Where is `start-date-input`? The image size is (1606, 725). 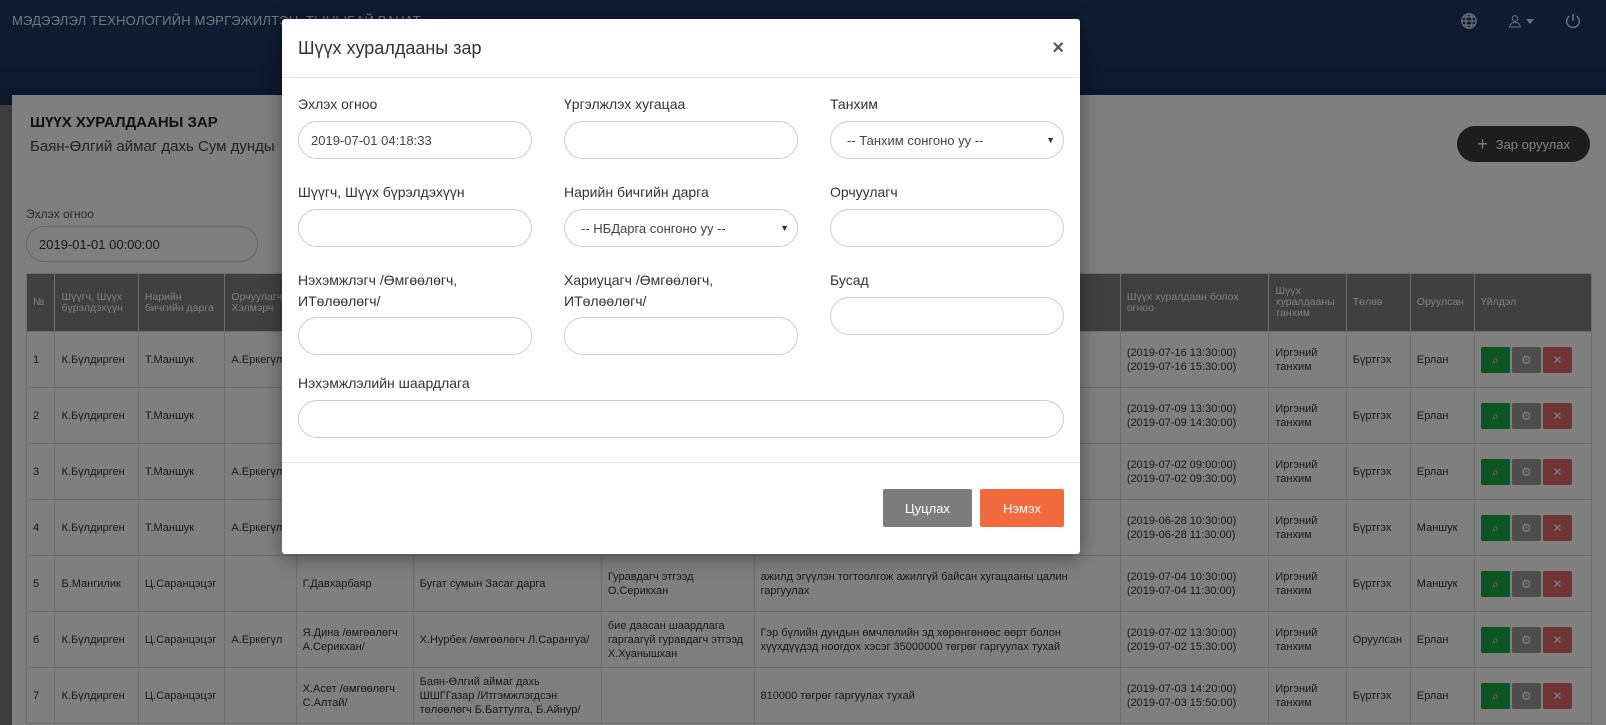 start-date-input is located at coordinates (415, 140).